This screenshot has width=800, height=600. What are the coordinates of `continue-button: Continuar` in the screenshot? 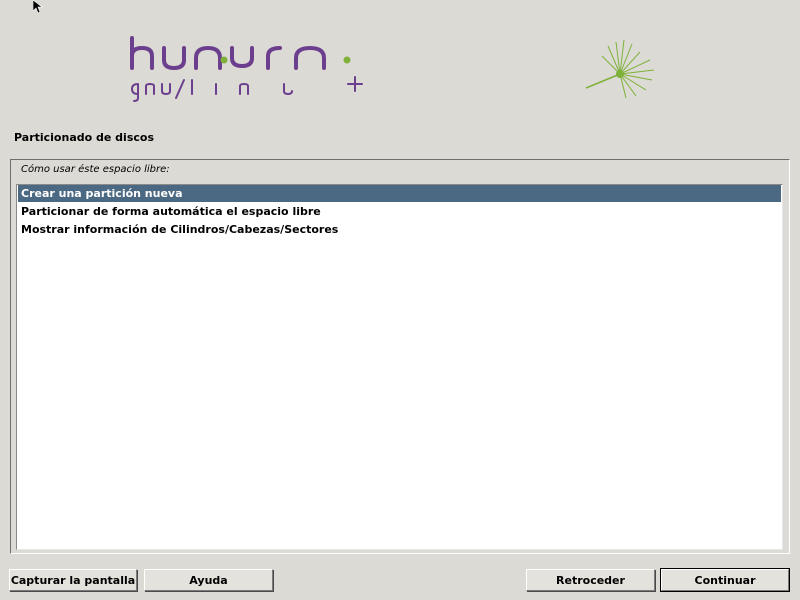 It's located at (725, 580).